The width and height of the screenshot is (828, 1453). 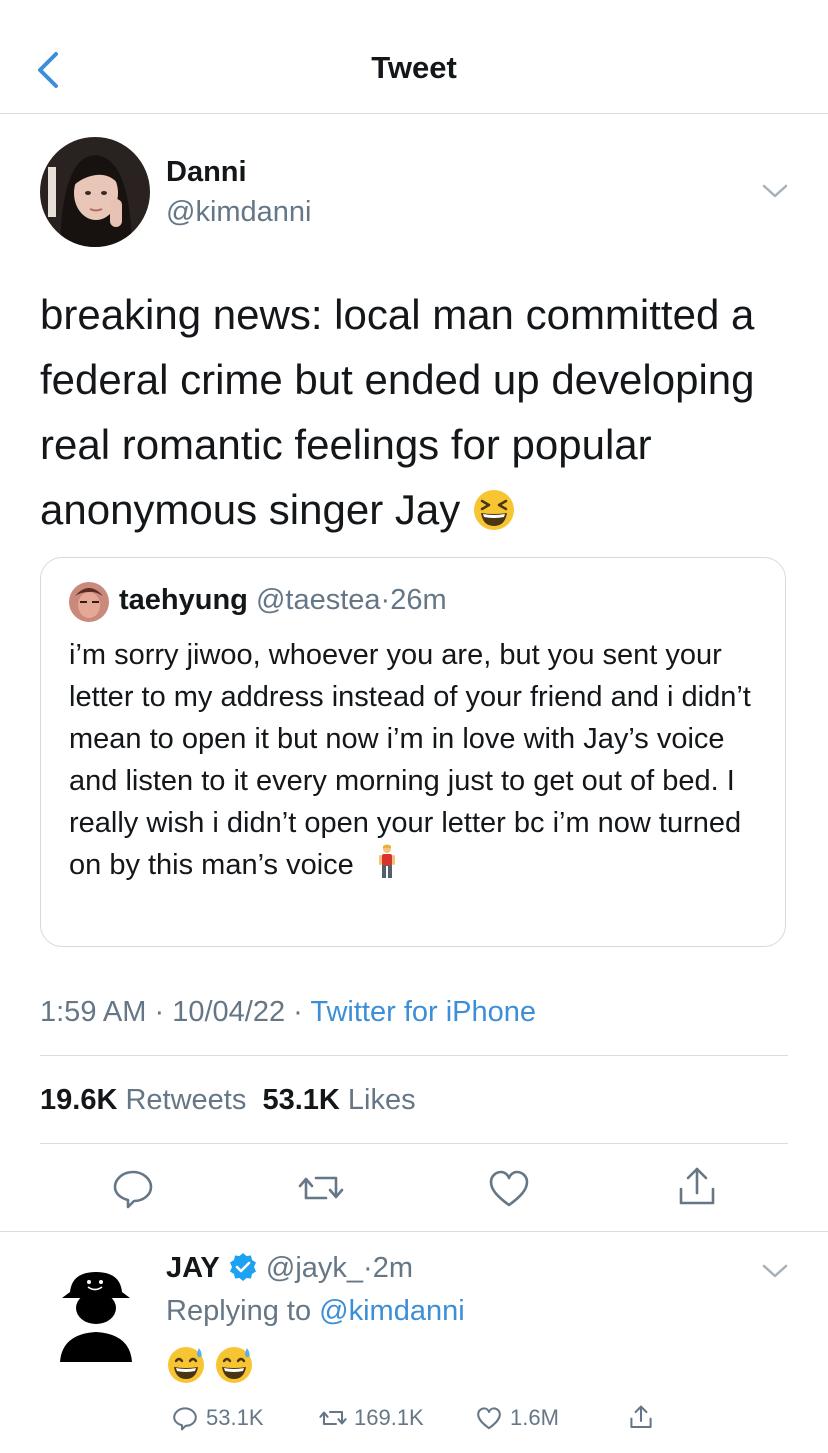 I want to click on retweets-count: 19.6K, so click(x=78, y=1100).